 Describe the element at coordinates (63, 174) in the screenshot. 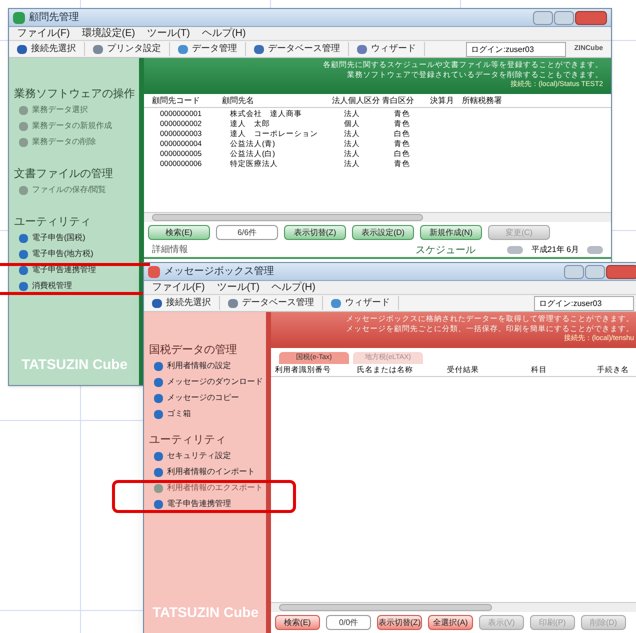

I see `sidebar-heading: 文書ファイルの管理` at that location.